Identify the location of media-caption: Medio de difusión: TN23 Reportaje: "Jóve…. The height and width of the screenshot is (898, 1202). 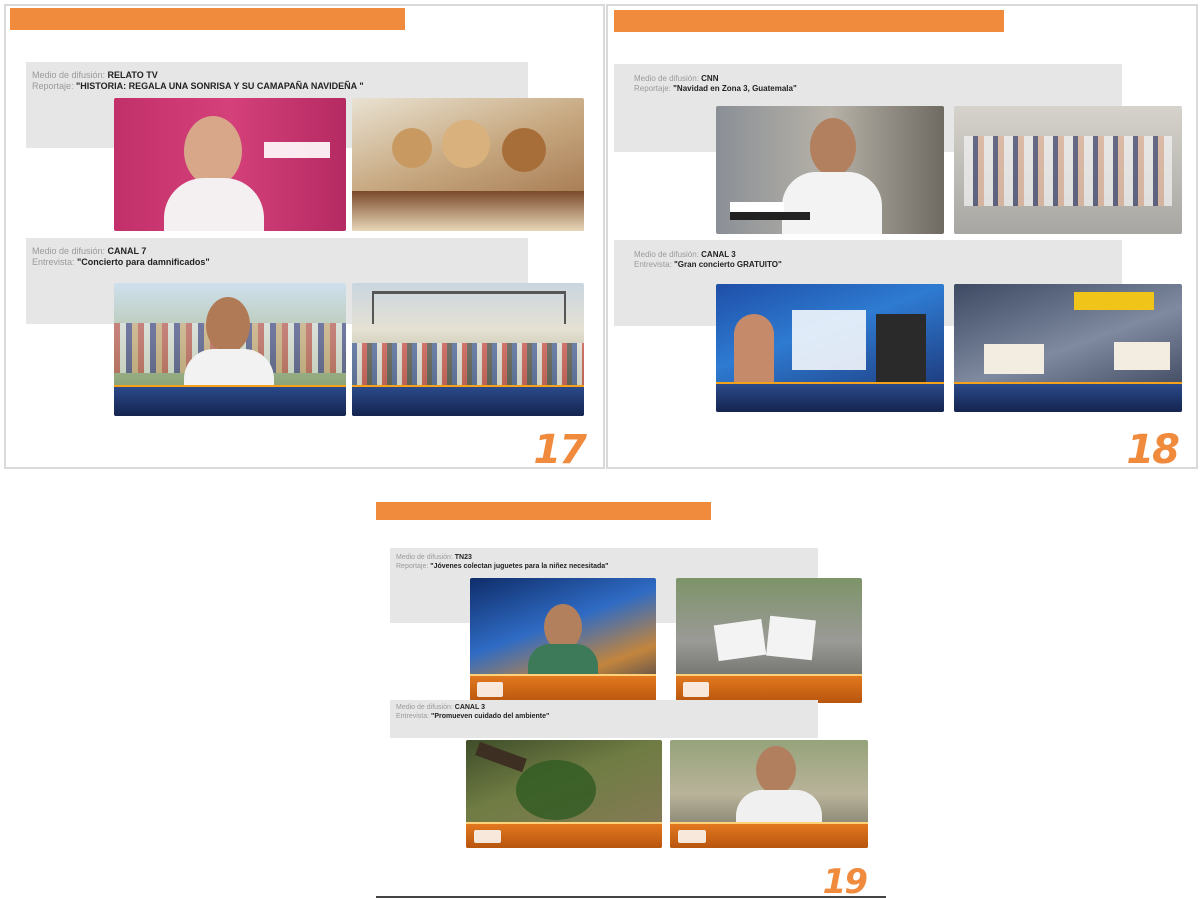
(502, 562).